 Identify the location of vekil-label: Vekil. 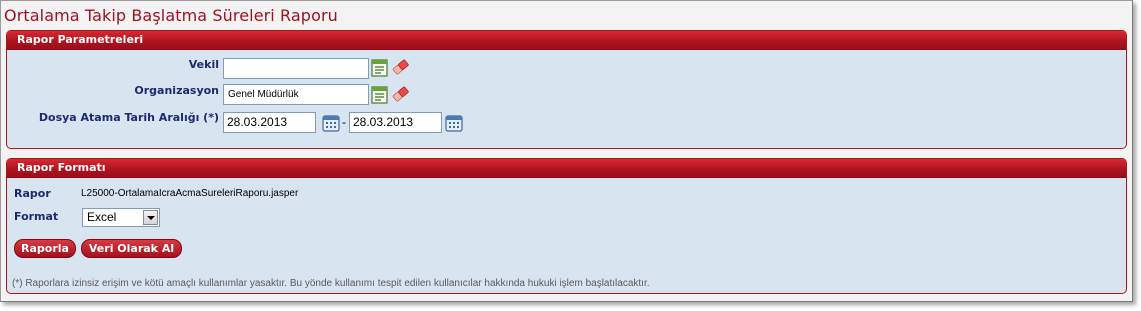
(203, 64).